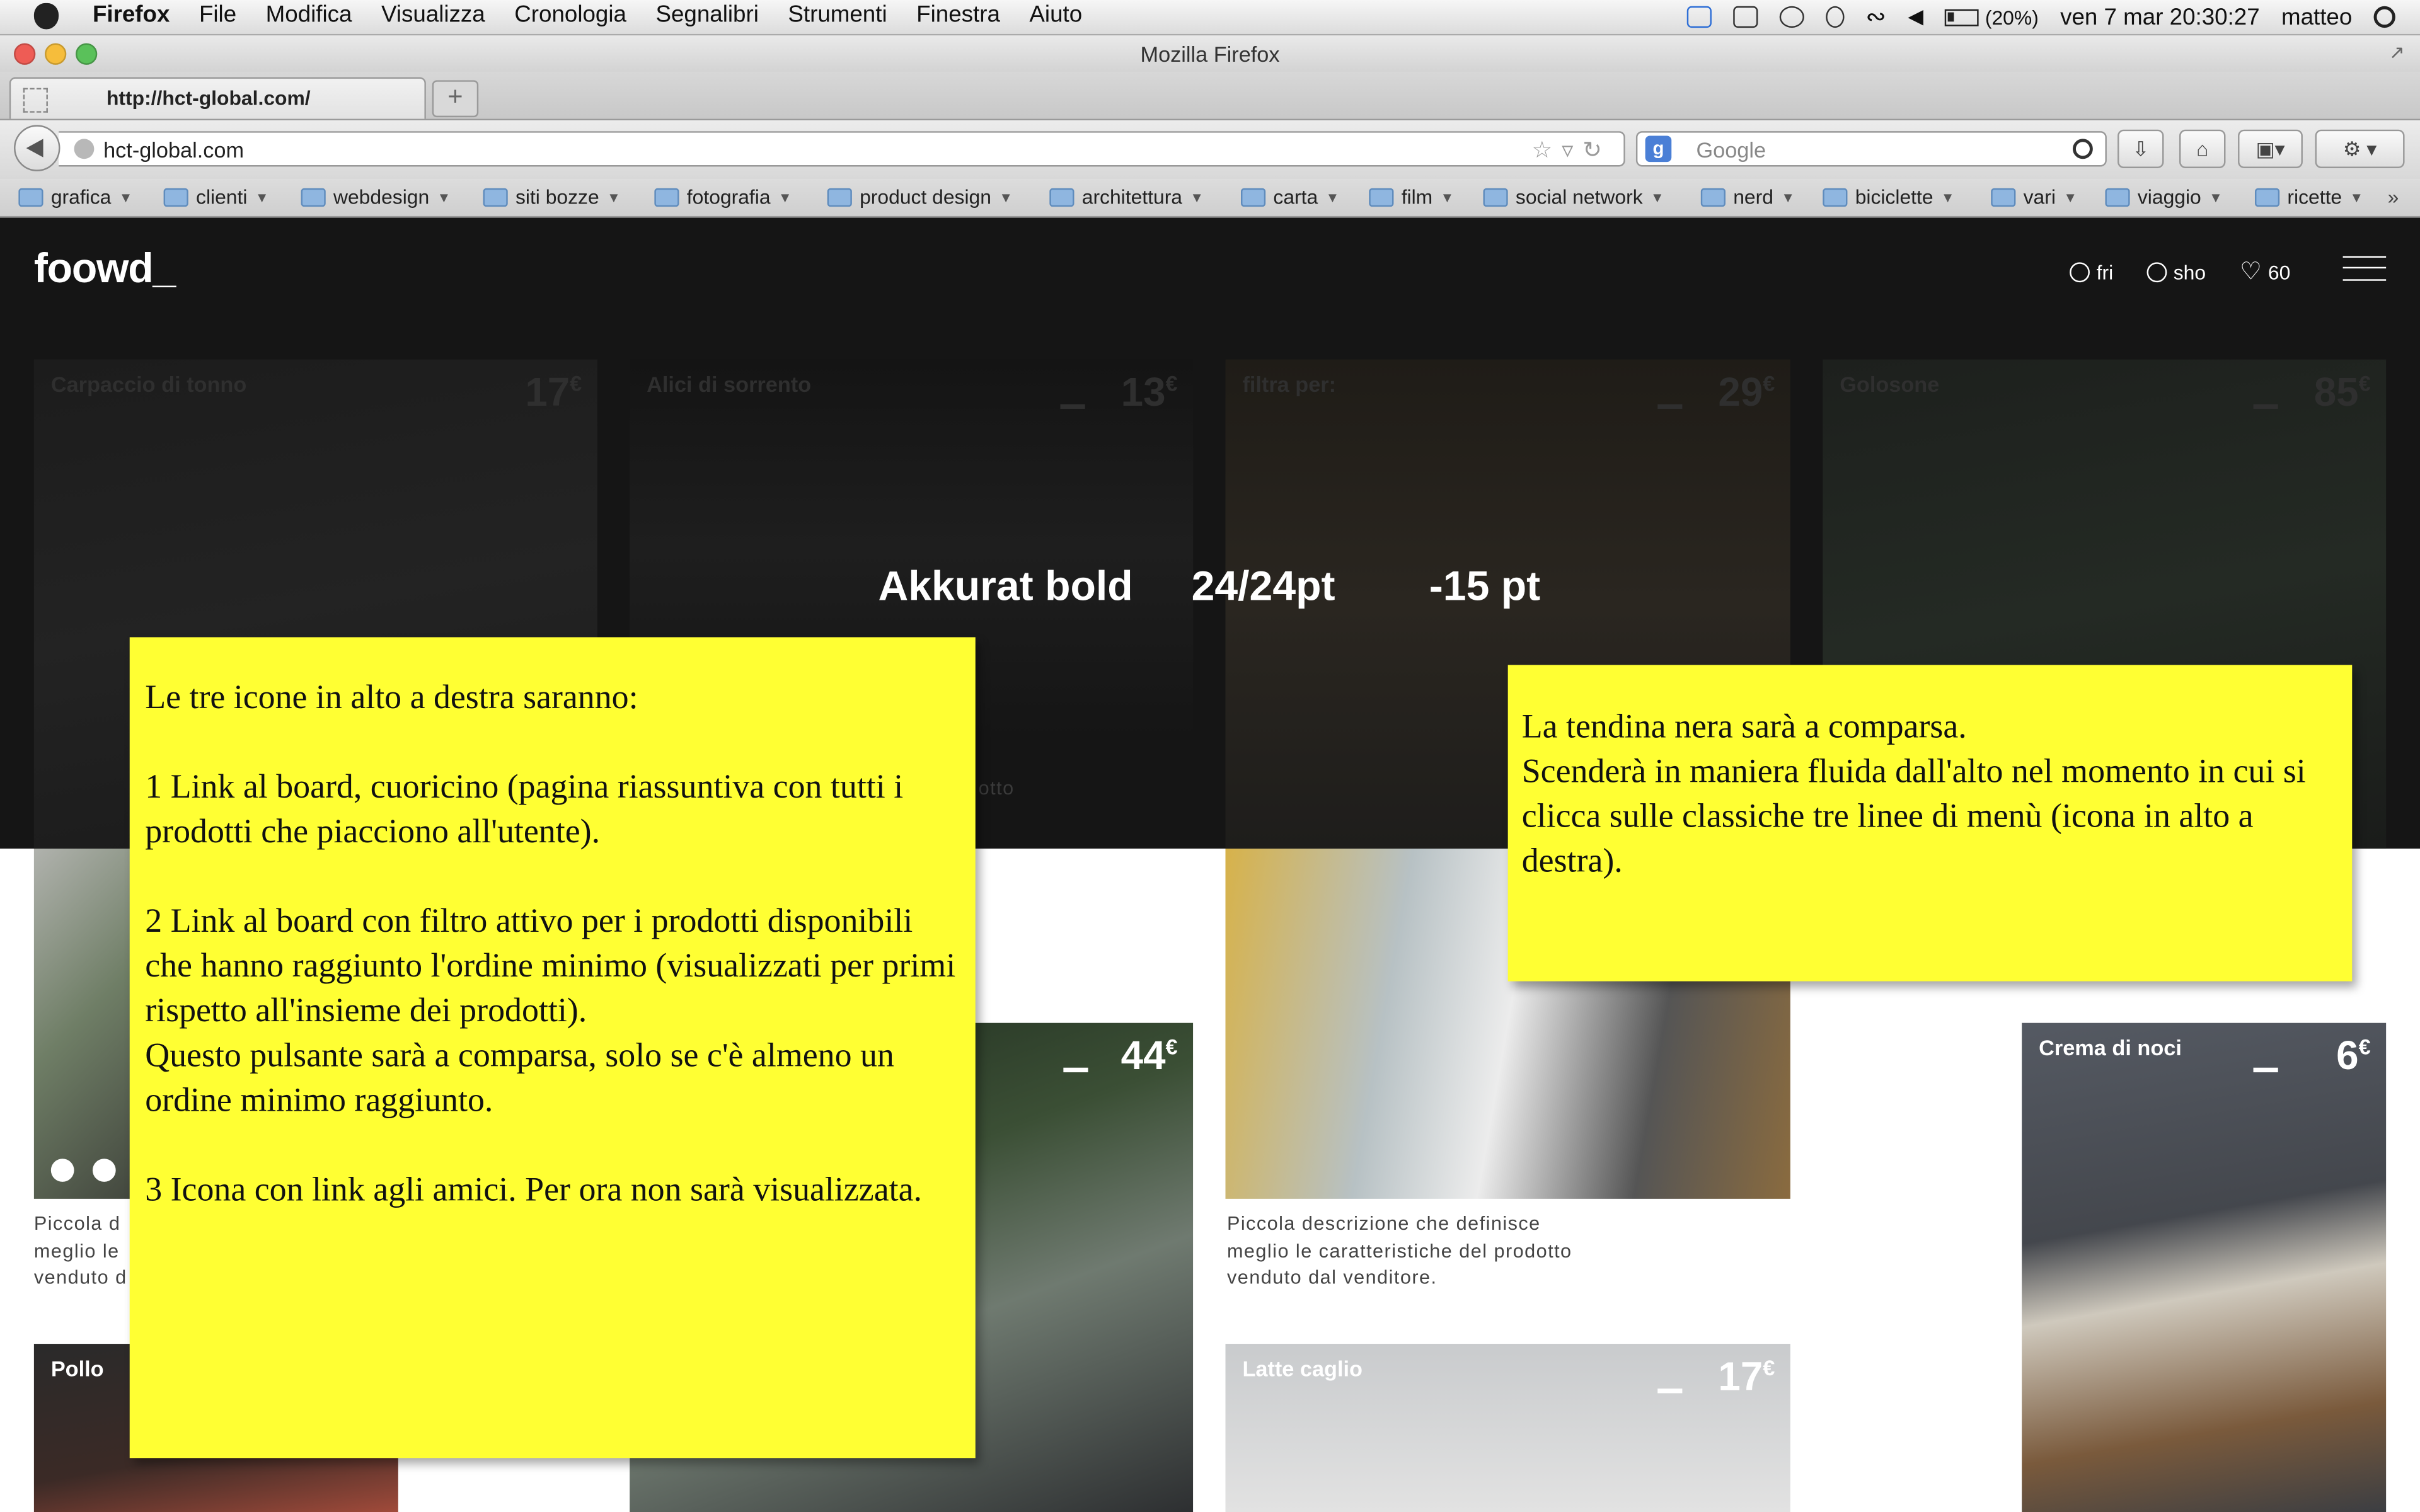 This screenshot has height=1512, width=2420. Describe the element at coordinates (85, 149) in the screenshot. I see `site-identity-icon` at that location.